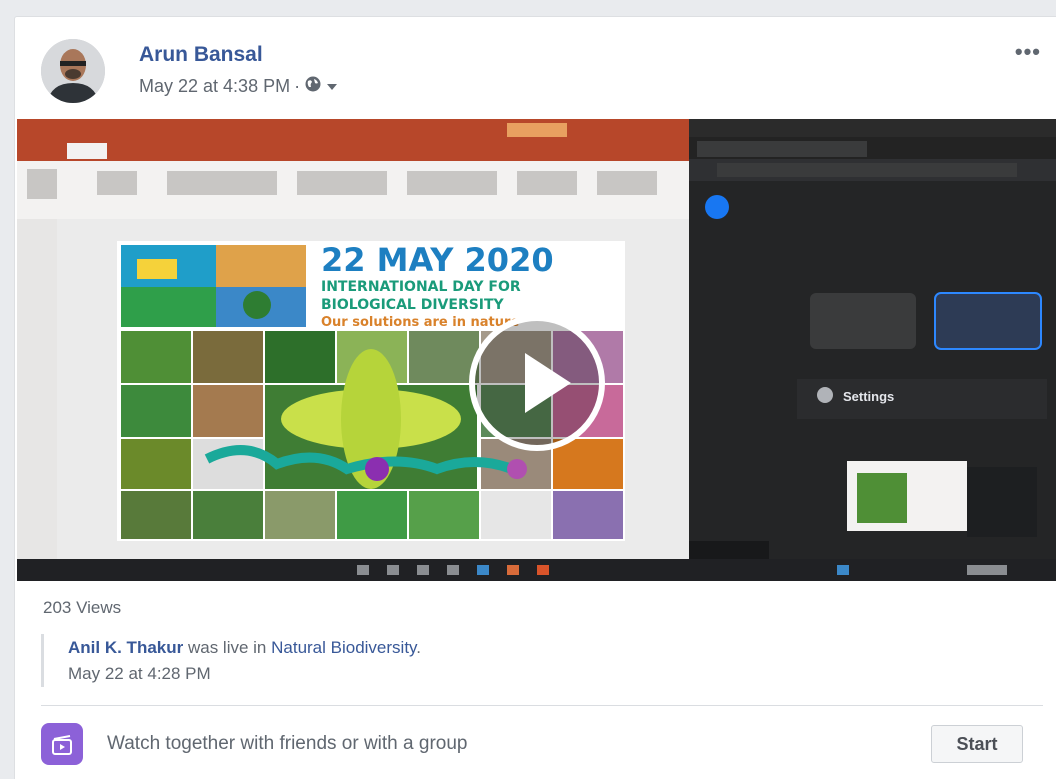 The height and width of the screenshot is (779, 1056). Describe the element at coordinates (421, 287) in the screenshot. I see `slide-line1: INTERNATIONAL DAY FOR` at that location.